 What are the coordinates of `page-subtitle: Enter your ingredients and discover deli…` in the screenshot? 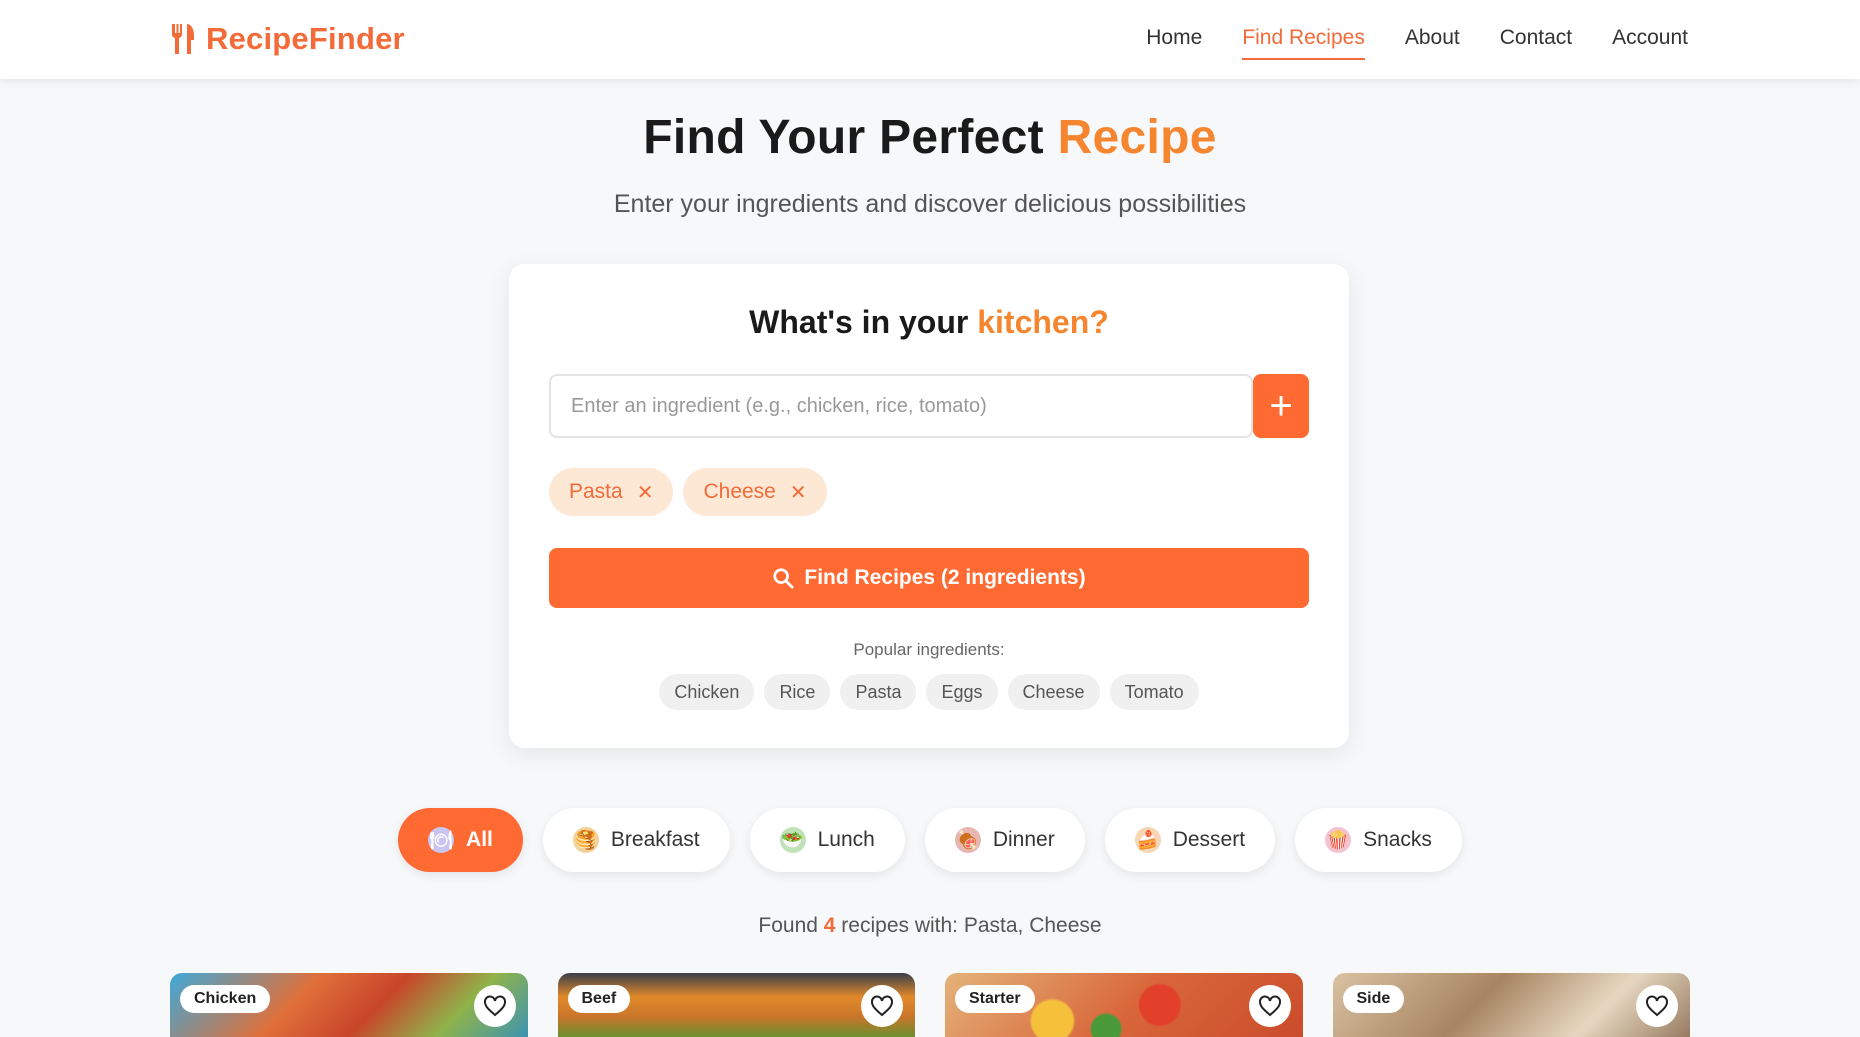 It's located at (930, 204).